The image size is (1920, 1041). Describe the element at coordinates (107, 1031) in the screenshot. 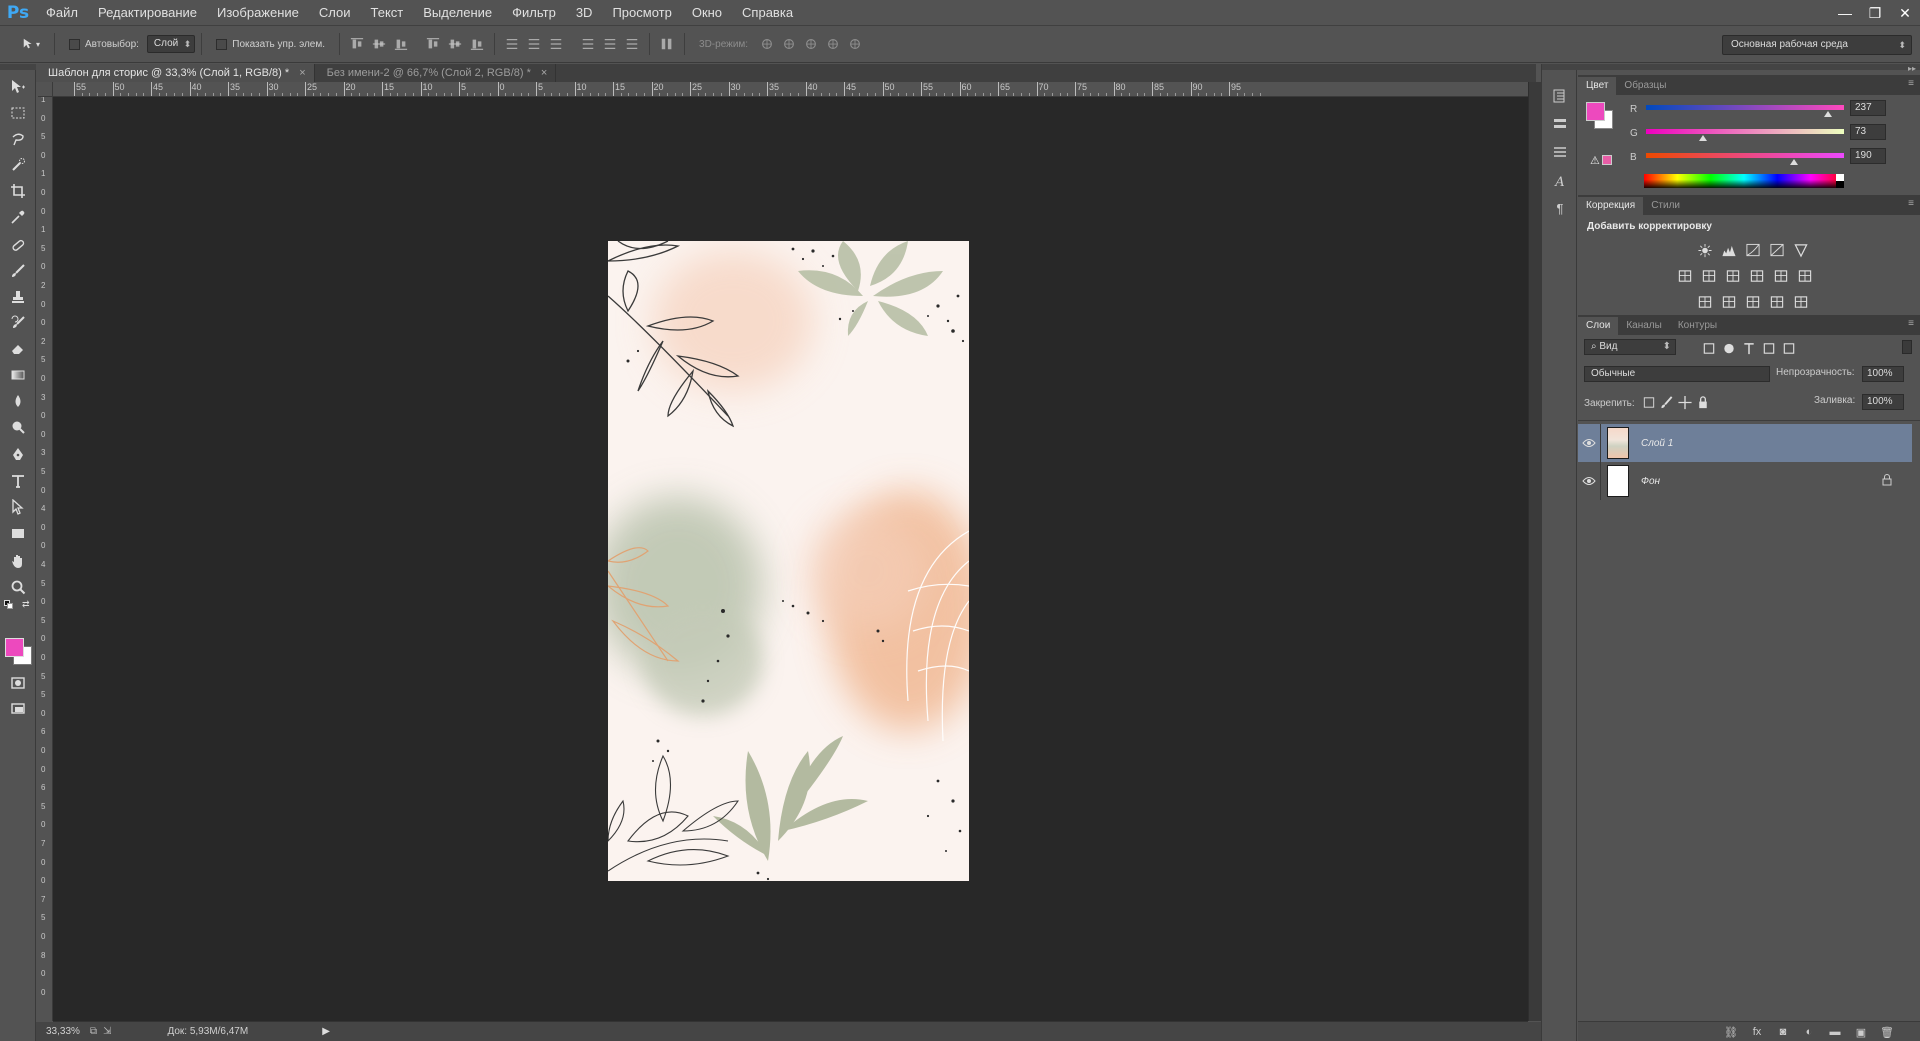

I see `status-share-icon: ⇲` at that location.